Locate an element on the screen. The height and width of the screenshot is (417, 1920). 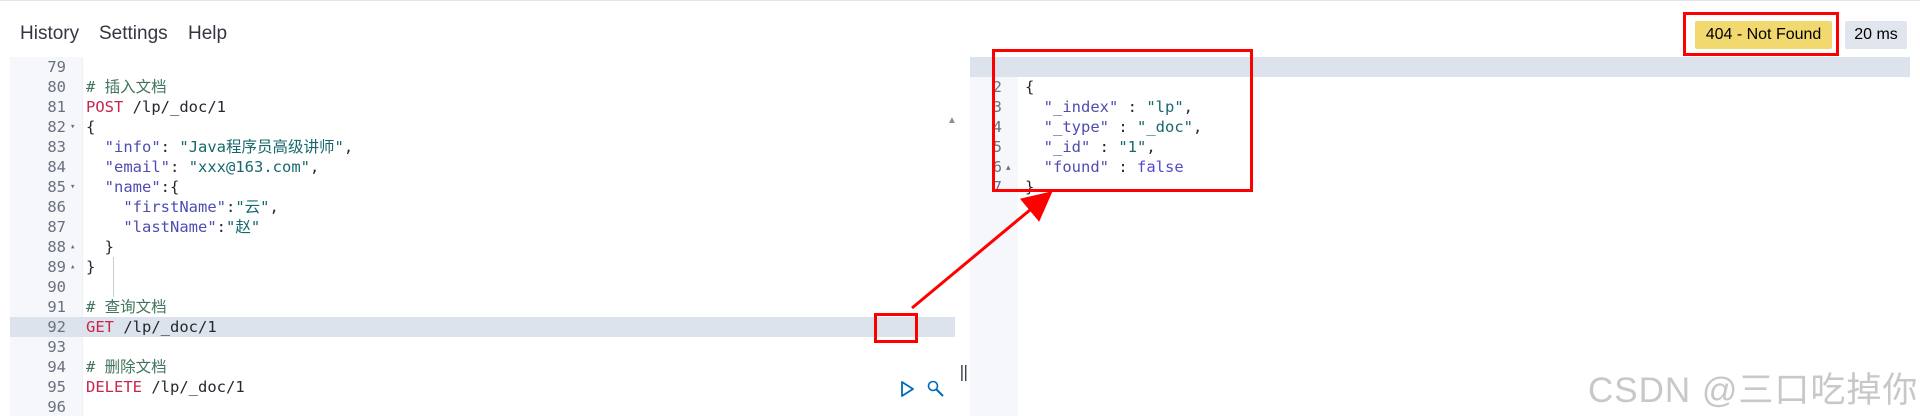
annotation-arrow is located at coordinates (982, 250).